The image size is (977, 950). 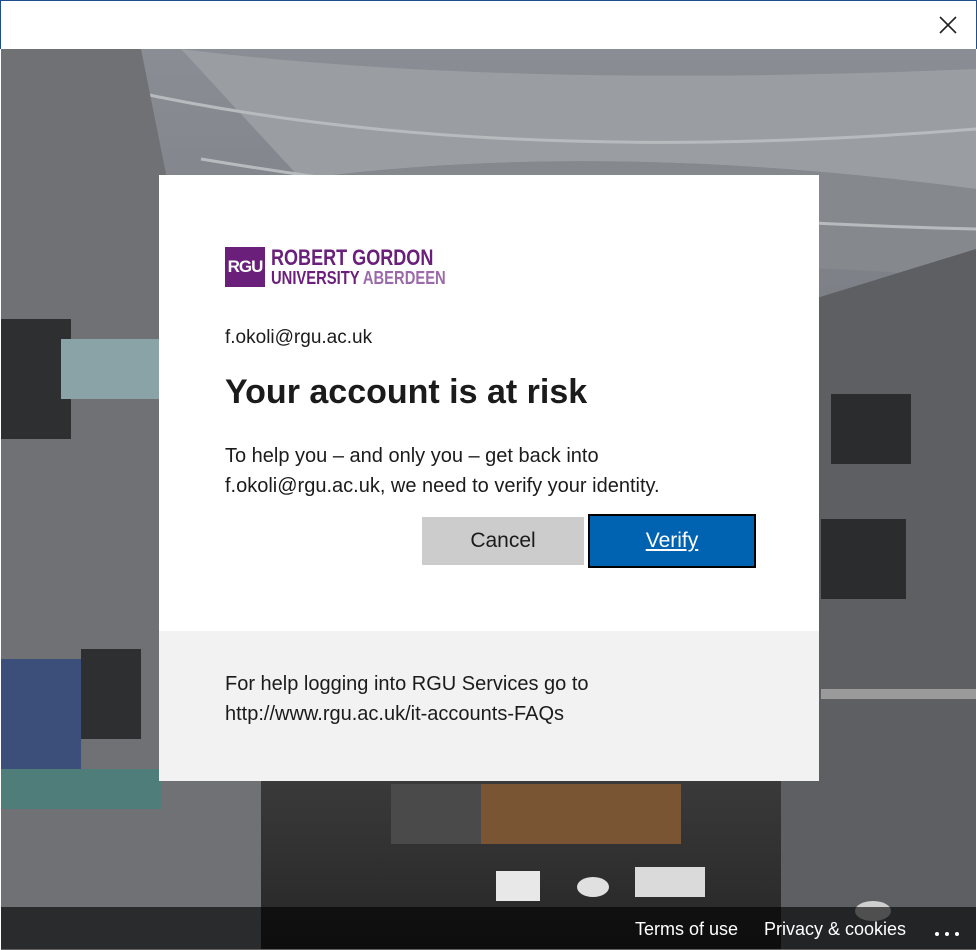 I want to click on logo-badge: RGU, so click(x=245, y=267).